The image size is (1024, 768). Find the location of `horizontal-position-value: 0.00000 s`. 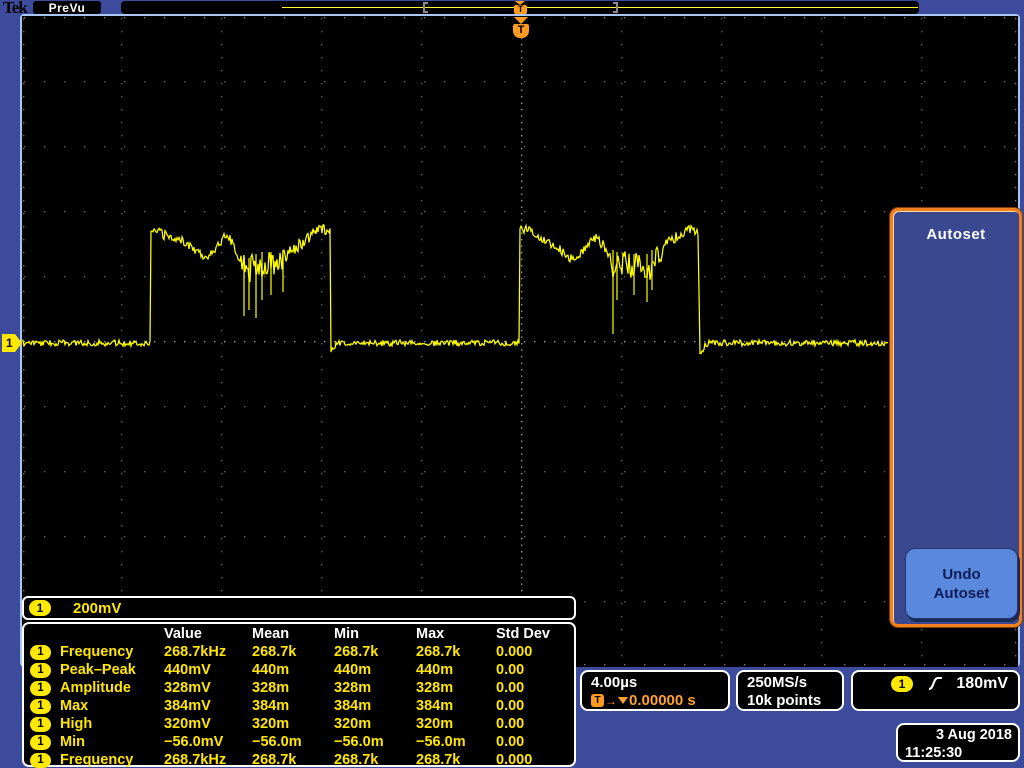

horizontal-position-value: 0.00000 s is located at coordinates (662, 700).